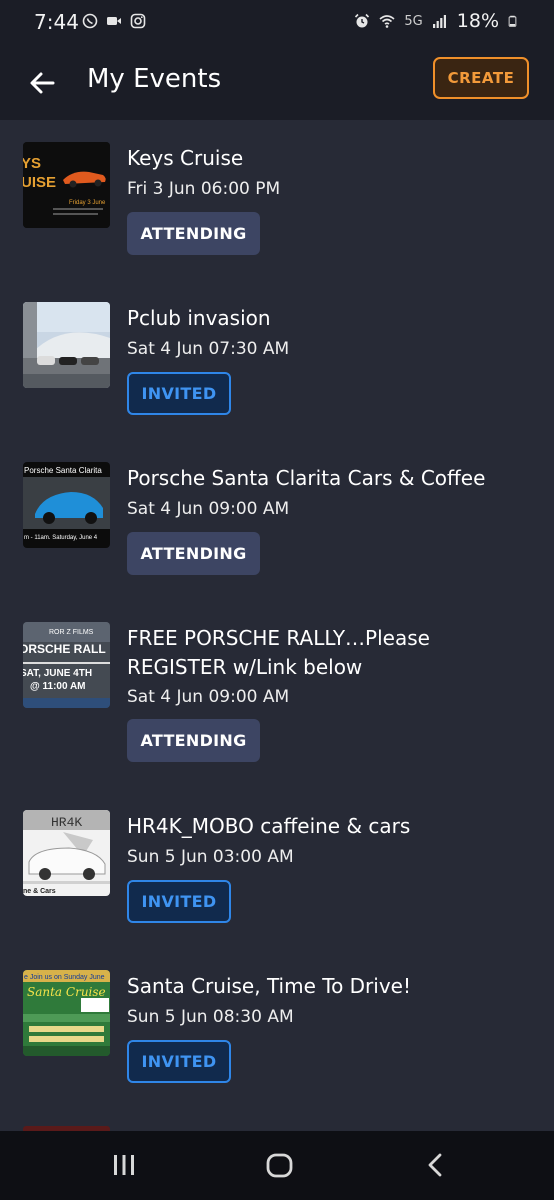 The image size is (554, 1200). I want to click on thumb-heading: Santa Cruise, so click(66, 992).